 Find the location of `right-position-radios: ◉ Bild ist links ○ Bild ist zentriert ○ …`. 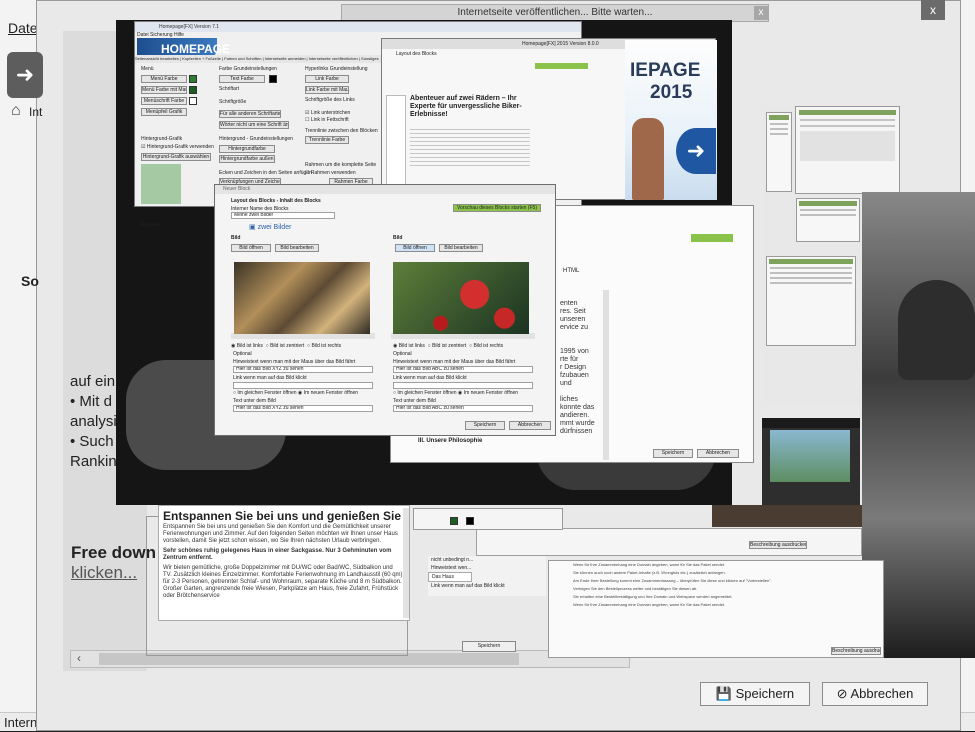

right-position-radios: ◉ Bild ist links ○ Bild ist zentriert ○ … is located at coordinates (448, 346).